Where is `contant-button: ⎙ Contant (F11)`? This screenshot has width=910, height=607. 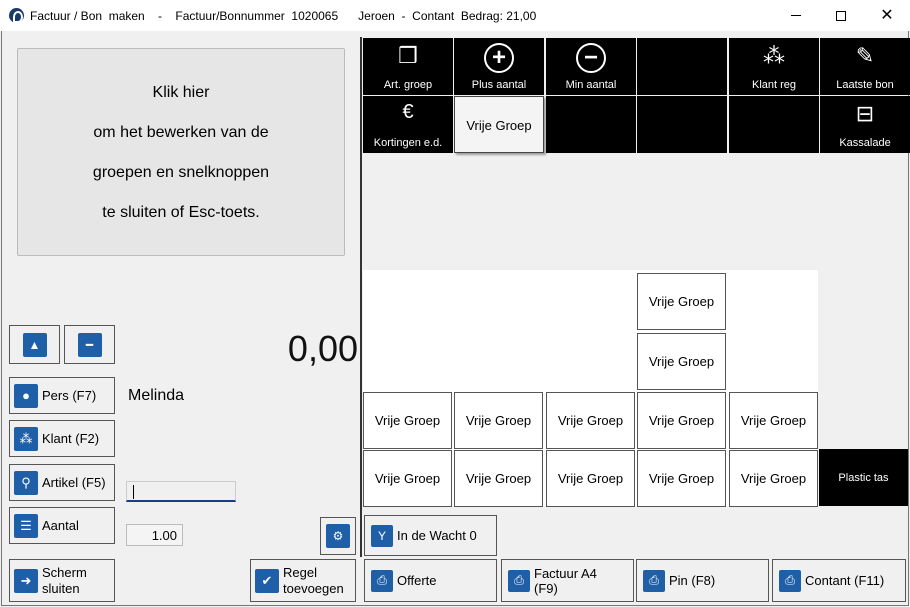 contant-button: ⎙ Contant (F11) is located at coordinates (839, 580).